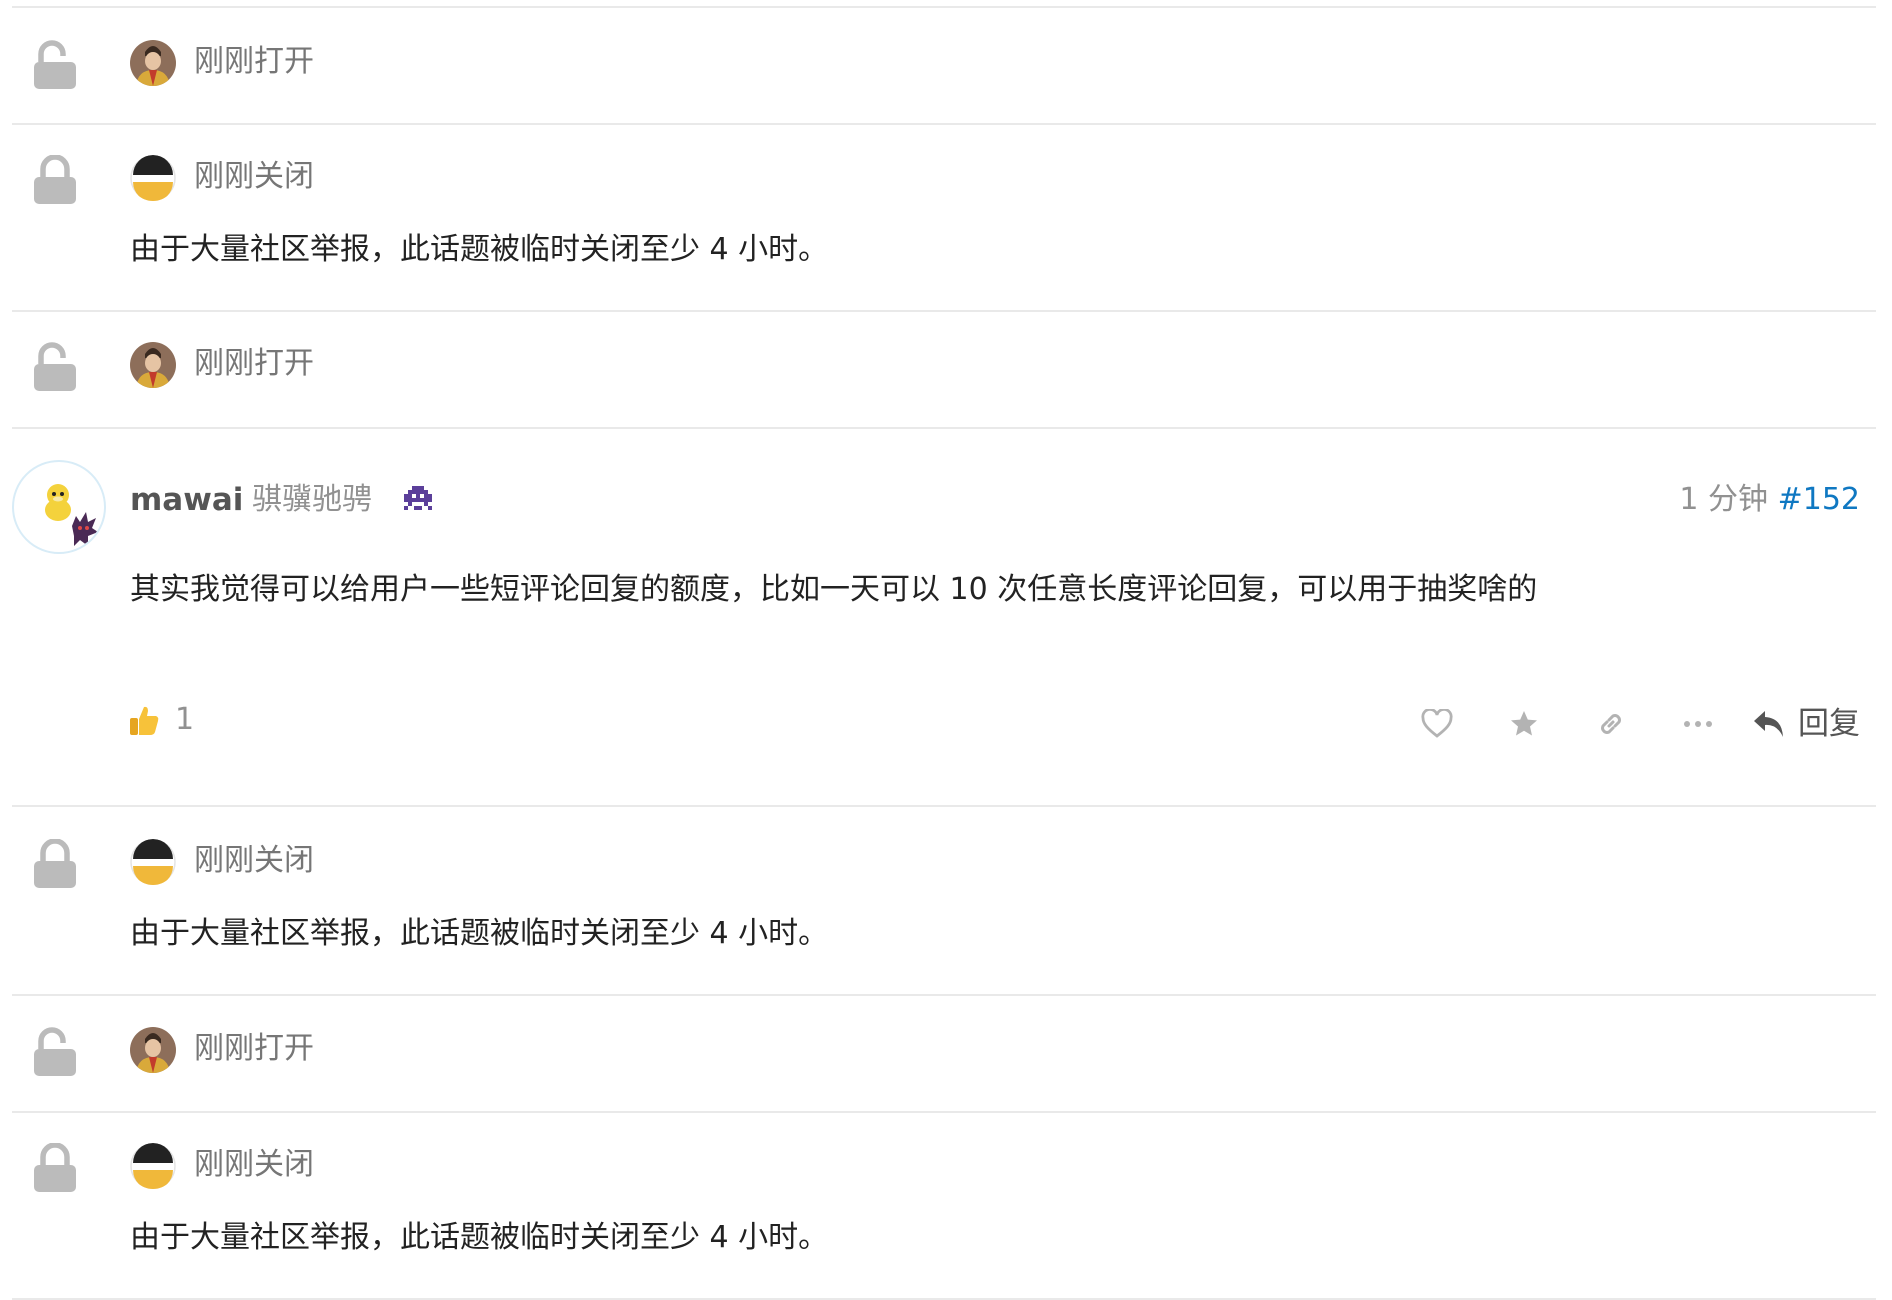  I want to click on post-actions: 回复, so click(1620, 724).